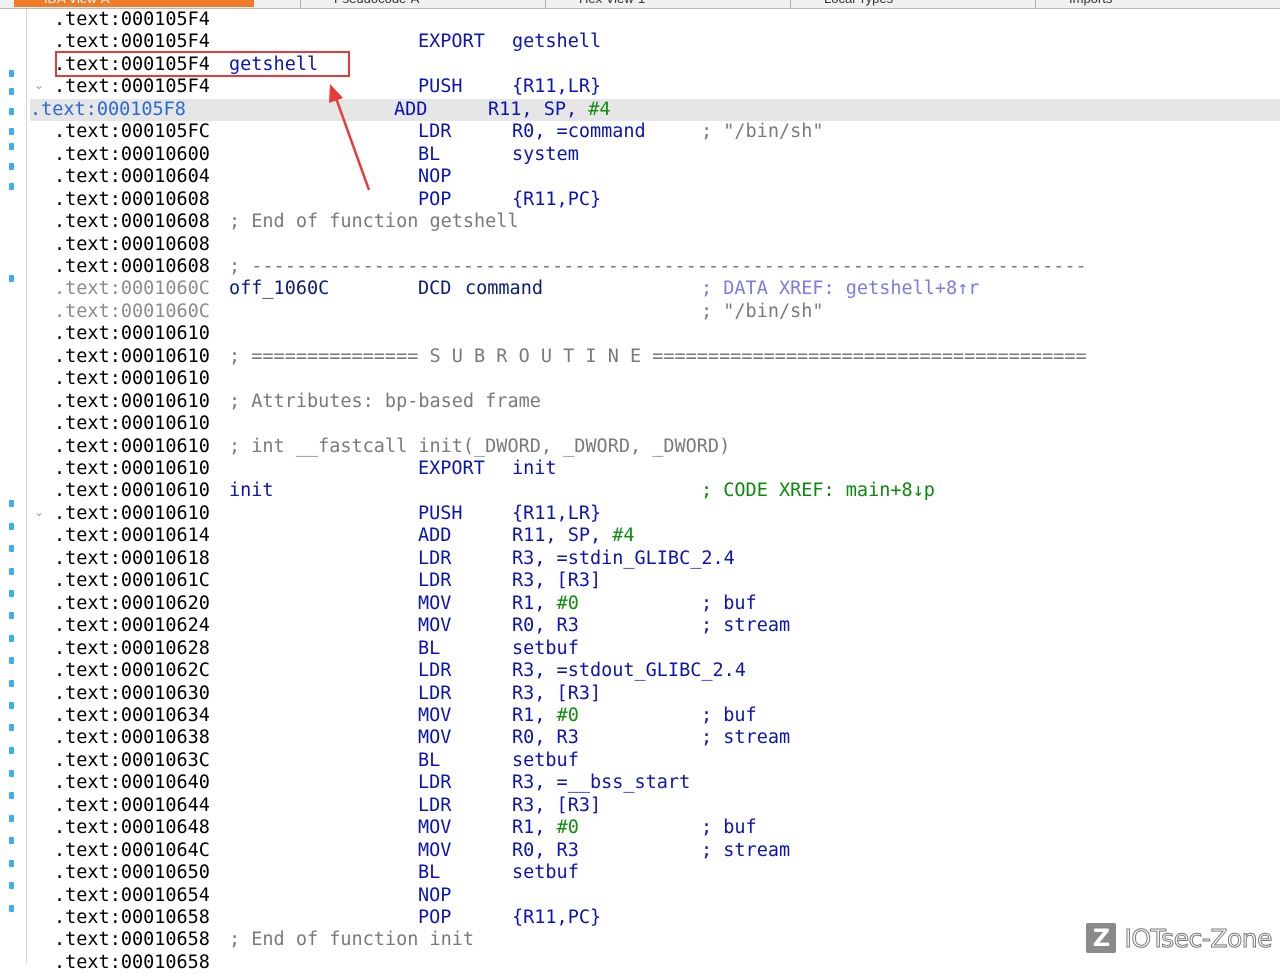 This screenshot has height=974, width=1280. Describe the element at coordinates (350, 137) in the screenshot. I see `annotation-arrow` at that location.